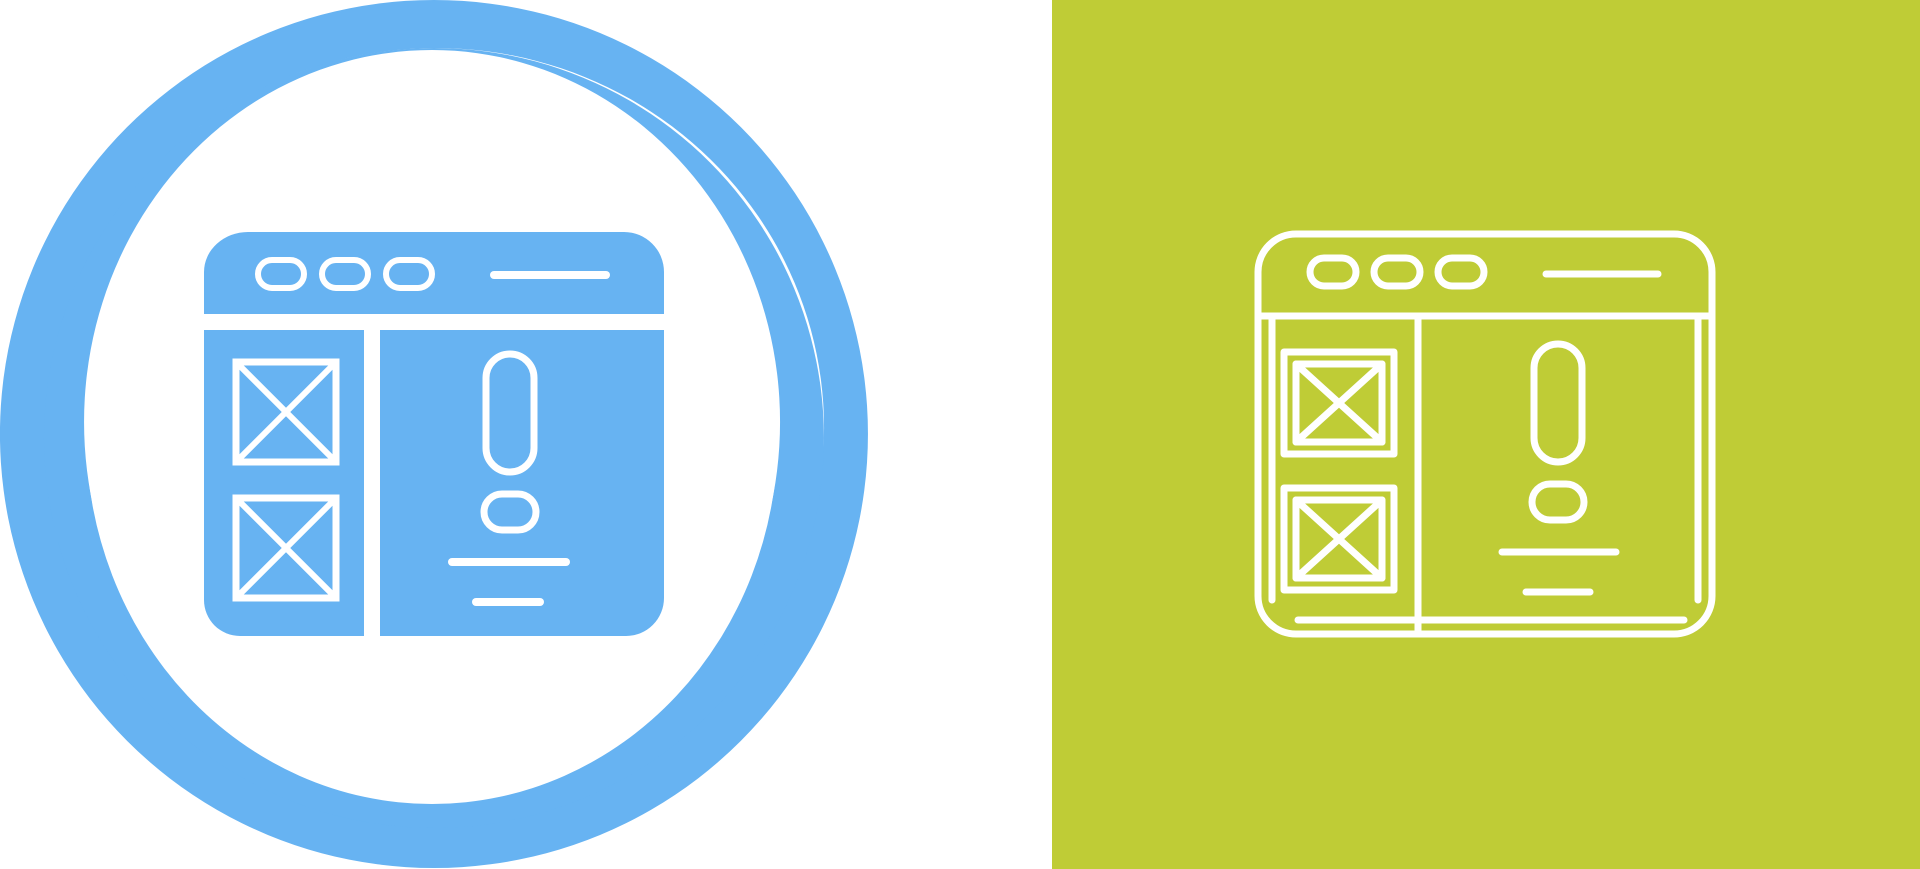  Describe the element at coordinates (284, 483) in the screenshot. I see `browser-sidebar` at that location.